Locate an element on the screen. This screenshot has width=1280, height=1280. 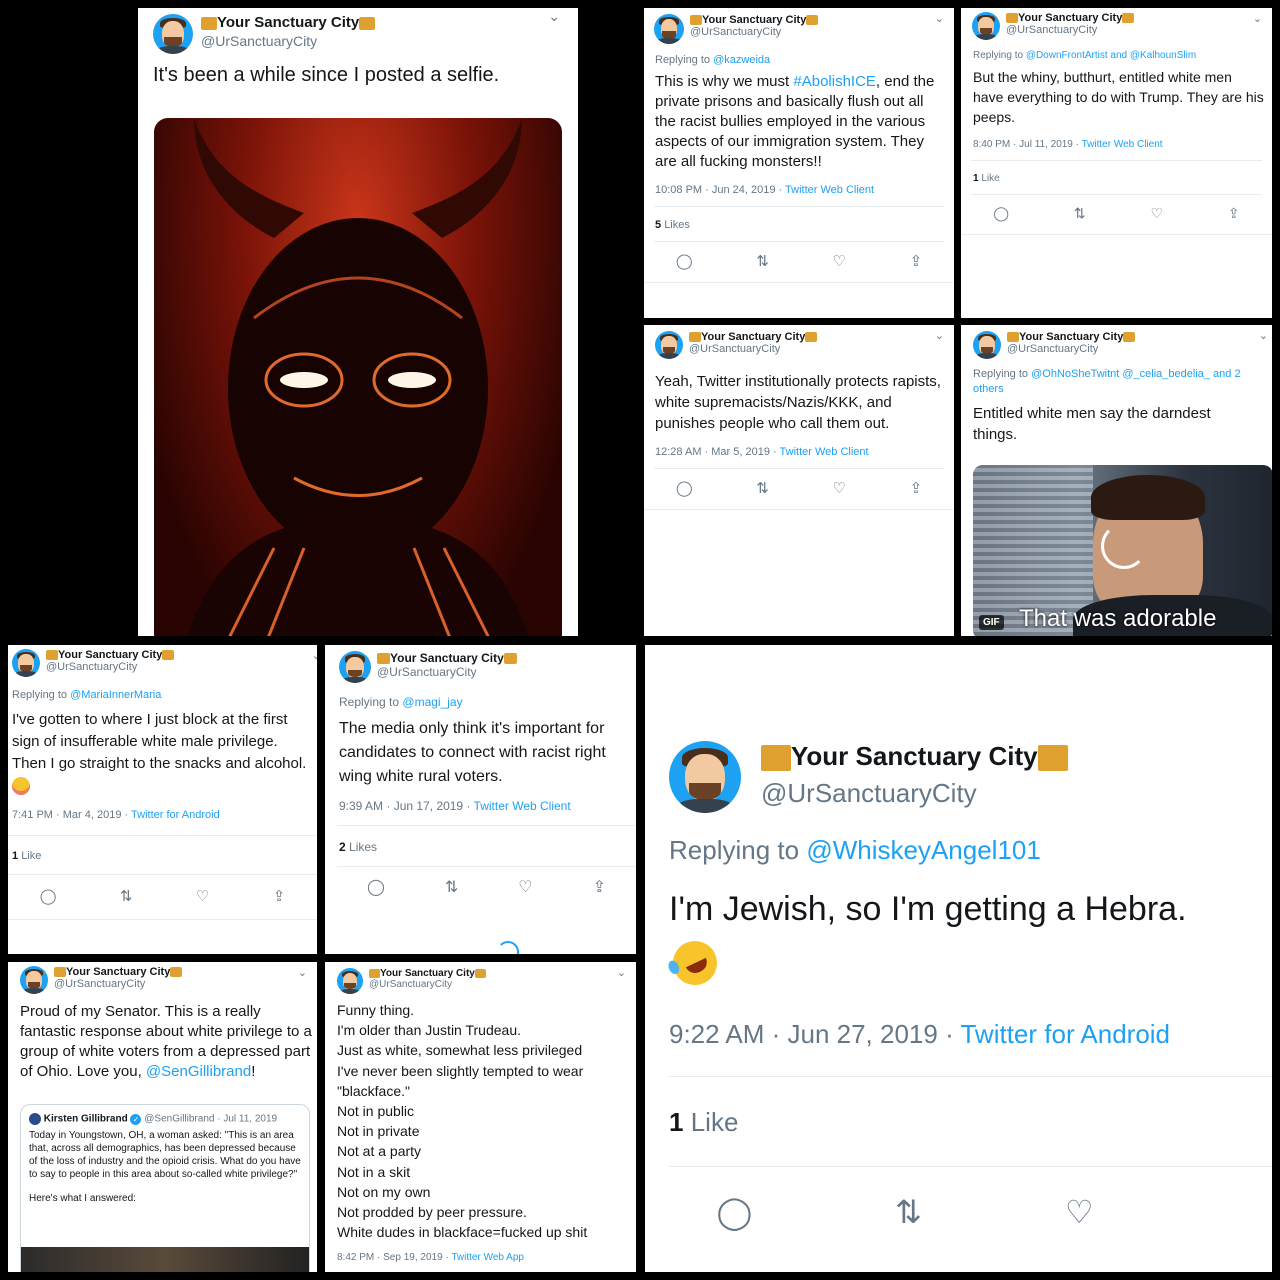
action-bar: ◯ ⇅ ♡ ⇪ is located at coordinates (1116, 213).